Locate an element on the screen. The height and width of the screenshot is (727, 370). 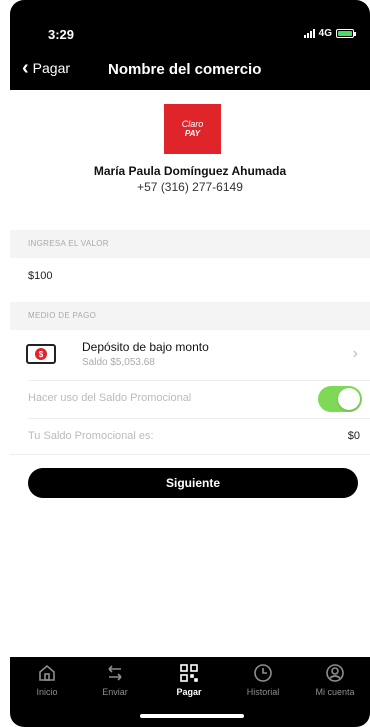
promo-balance-info: Tu Saldo Promocional es: $0 is located at coordinates (190, 436).